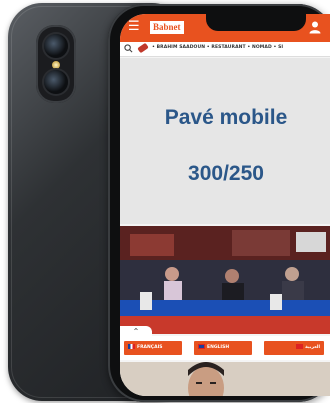  I want to click on flash-icon, so click(56, 65).